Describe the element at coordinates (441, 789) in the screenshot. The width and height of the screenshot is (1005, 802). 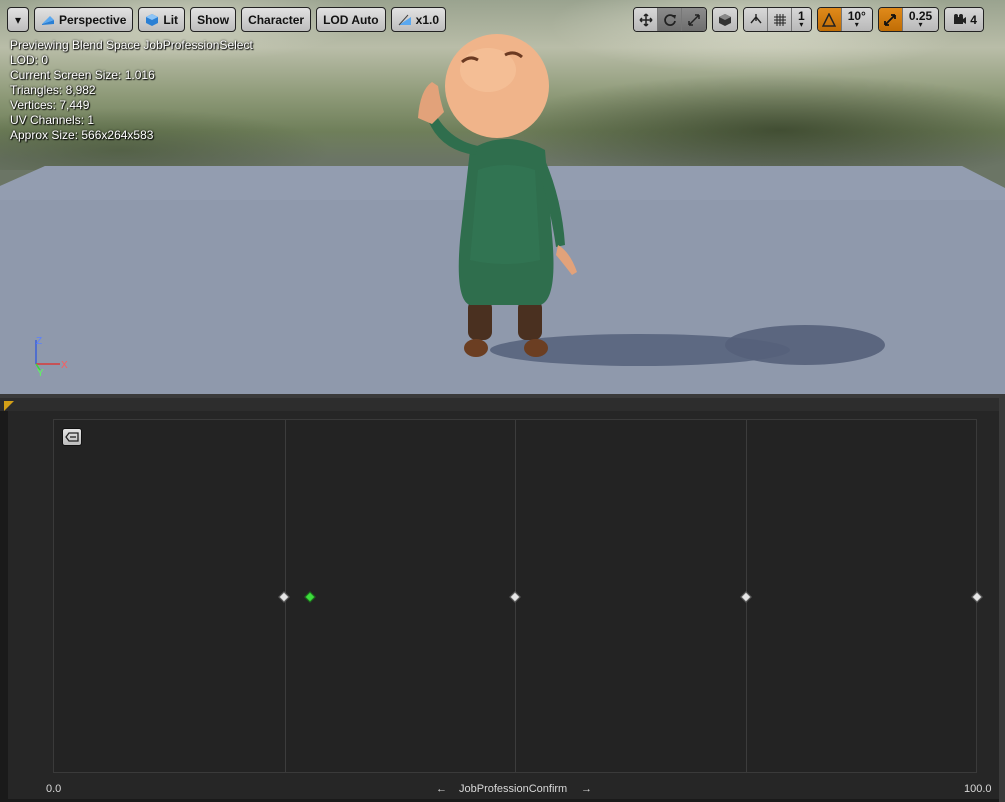
I see `axis-arrow-left-icon: ←` at that location.